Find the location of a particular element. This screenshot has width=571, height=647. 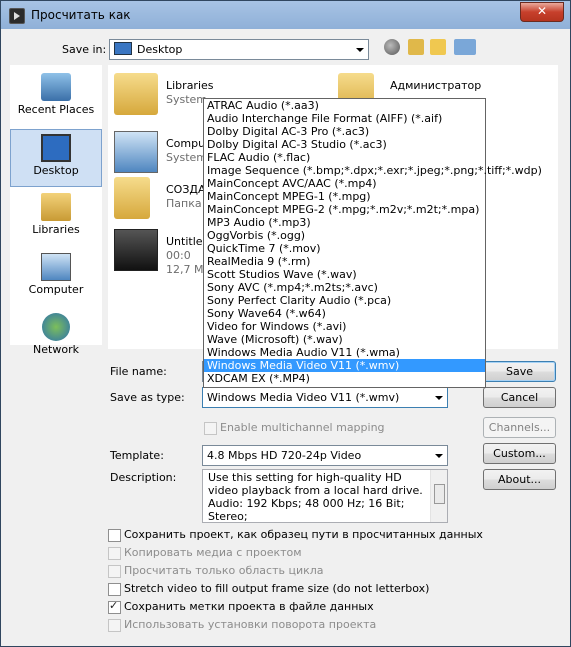

close-button: ✕ is located at coordinates (542, 12).